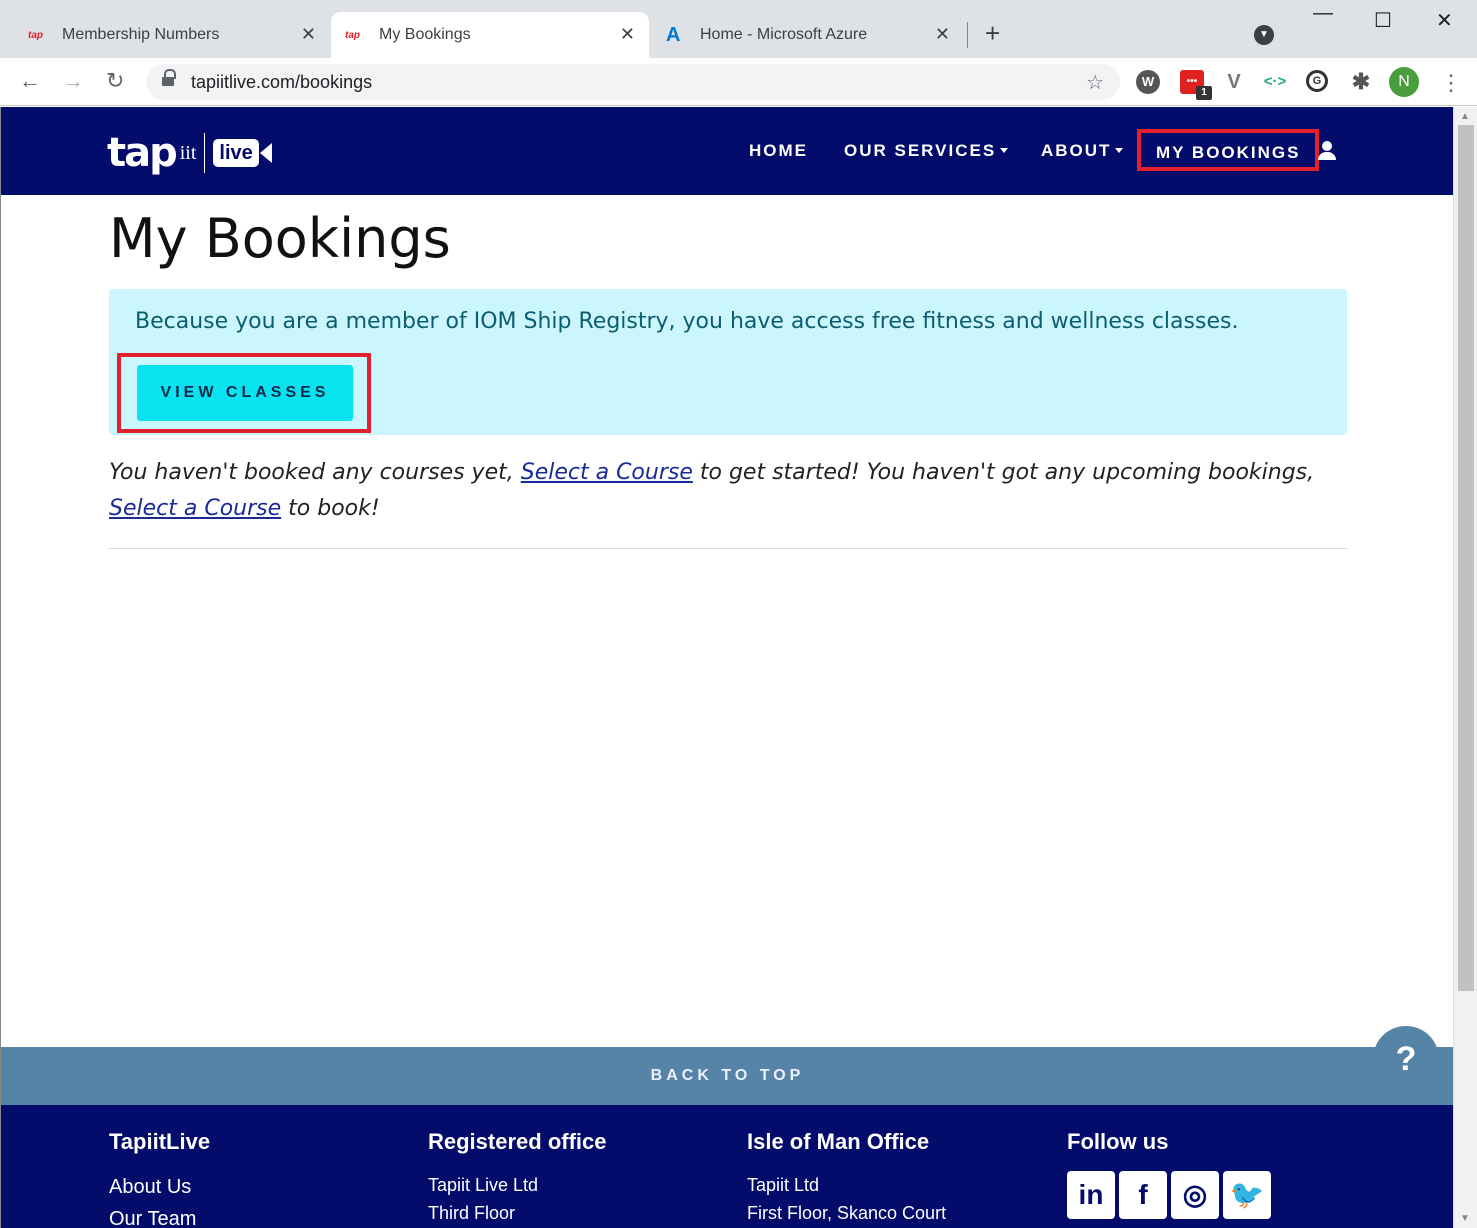 The image size is (1477, 1228). I want to click on help-button: ?, so click(1406, 1059).